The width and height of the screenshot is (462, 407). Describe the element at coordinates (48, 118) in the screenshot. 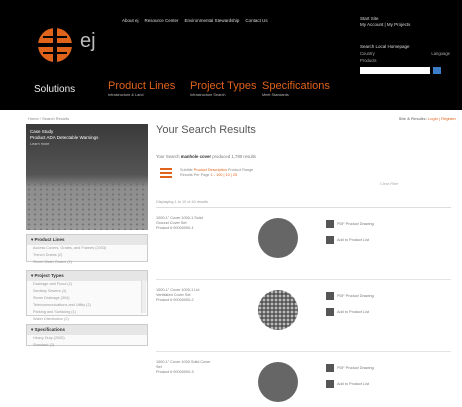

I see `breadcrumb: Home / Search Results` at that location.